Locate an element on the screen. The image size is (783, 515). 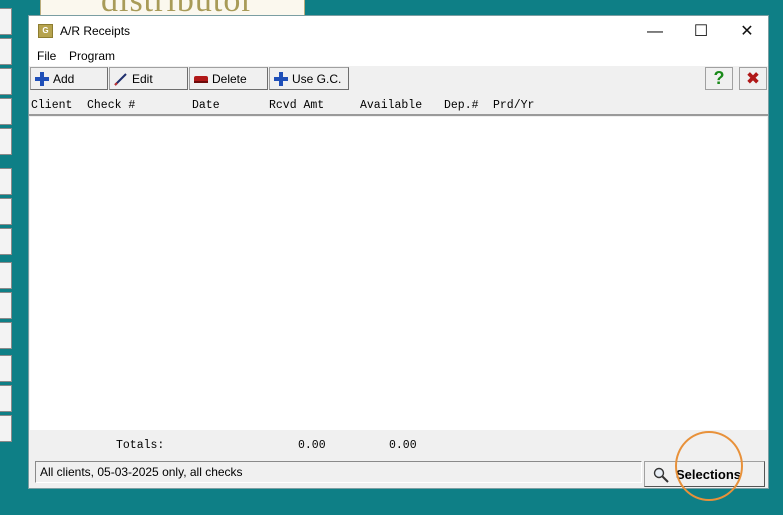
exit-button: ✖ is located at coordinates (753, 78).